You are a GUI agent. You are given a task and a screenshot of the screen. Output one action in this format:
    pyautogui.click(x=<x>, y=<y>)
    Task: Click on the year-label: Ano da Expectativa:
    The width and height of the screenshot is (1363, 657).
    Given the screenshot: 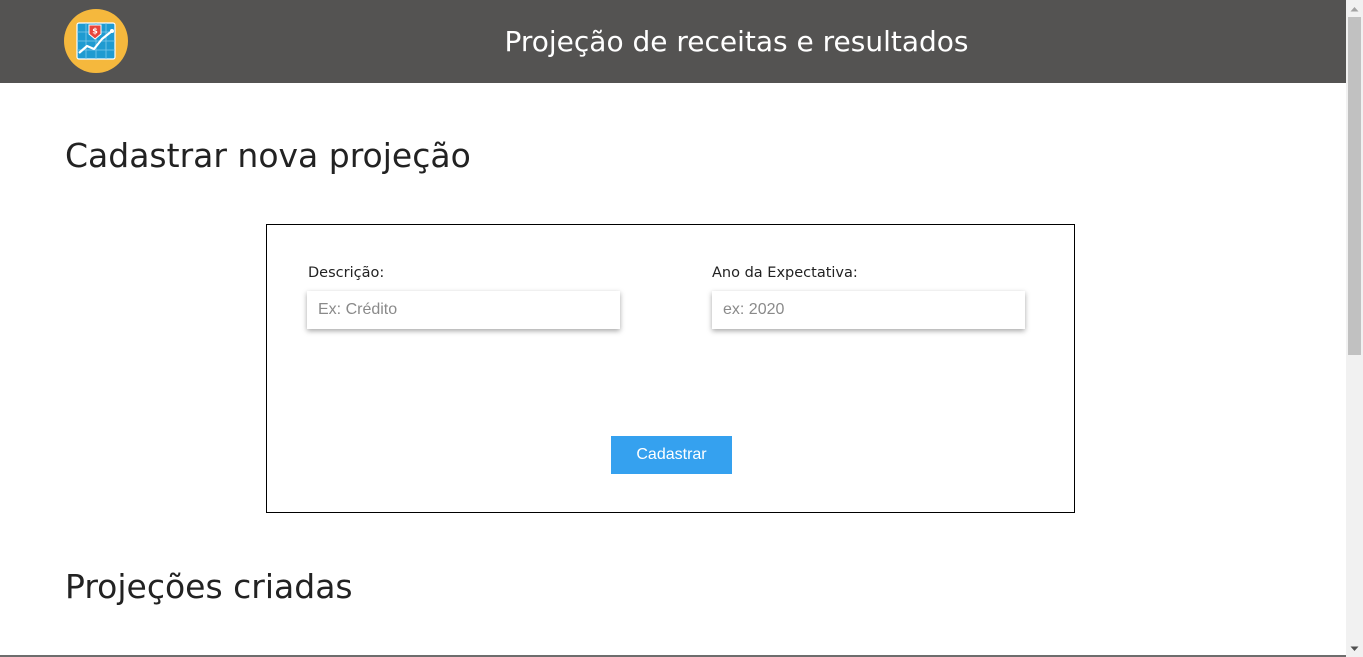 What is the action you would take?
    pyautogui.click(x=785, y=273)
    